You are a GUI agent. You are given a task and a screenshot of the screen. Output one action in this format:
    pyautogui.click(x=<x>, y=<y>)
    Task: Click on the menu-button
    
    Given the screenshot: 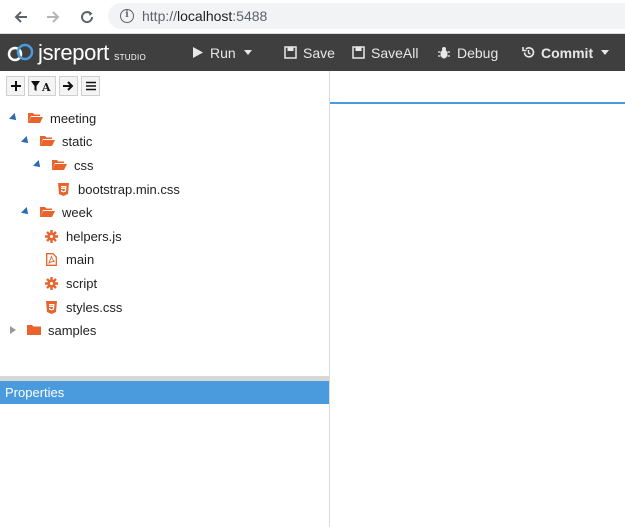 What is the action you would take?
    pyautogui.click(x=90, y=86)
    